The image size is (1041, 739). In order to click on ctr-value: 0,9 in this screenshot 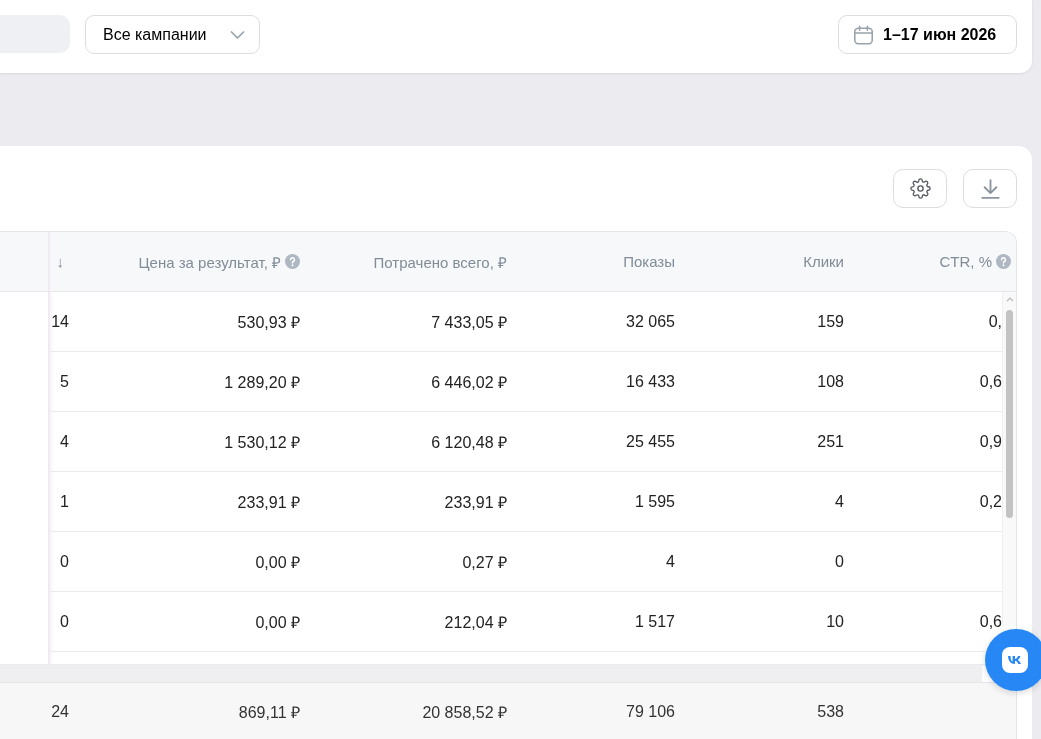, I will do `click(990, 441)`.